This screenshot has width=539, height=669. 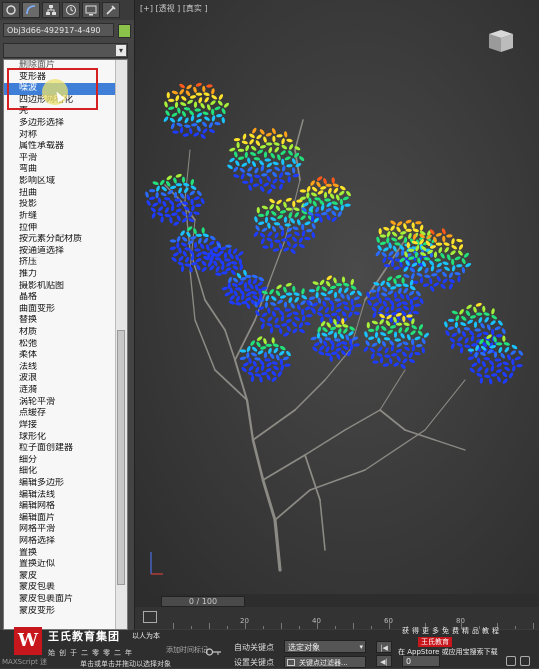 What do you see at coordinates (60, 461) in the screenshot?
I see `modifier-list-item: 细分` at bounding box center [60, 461].